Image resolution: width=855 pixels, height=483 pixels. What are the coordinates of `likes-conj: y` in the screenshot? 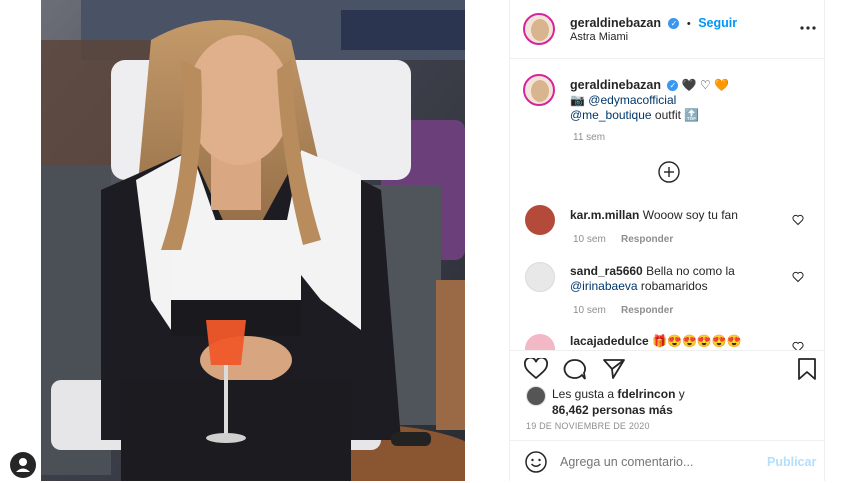 It's located at (681, 394).